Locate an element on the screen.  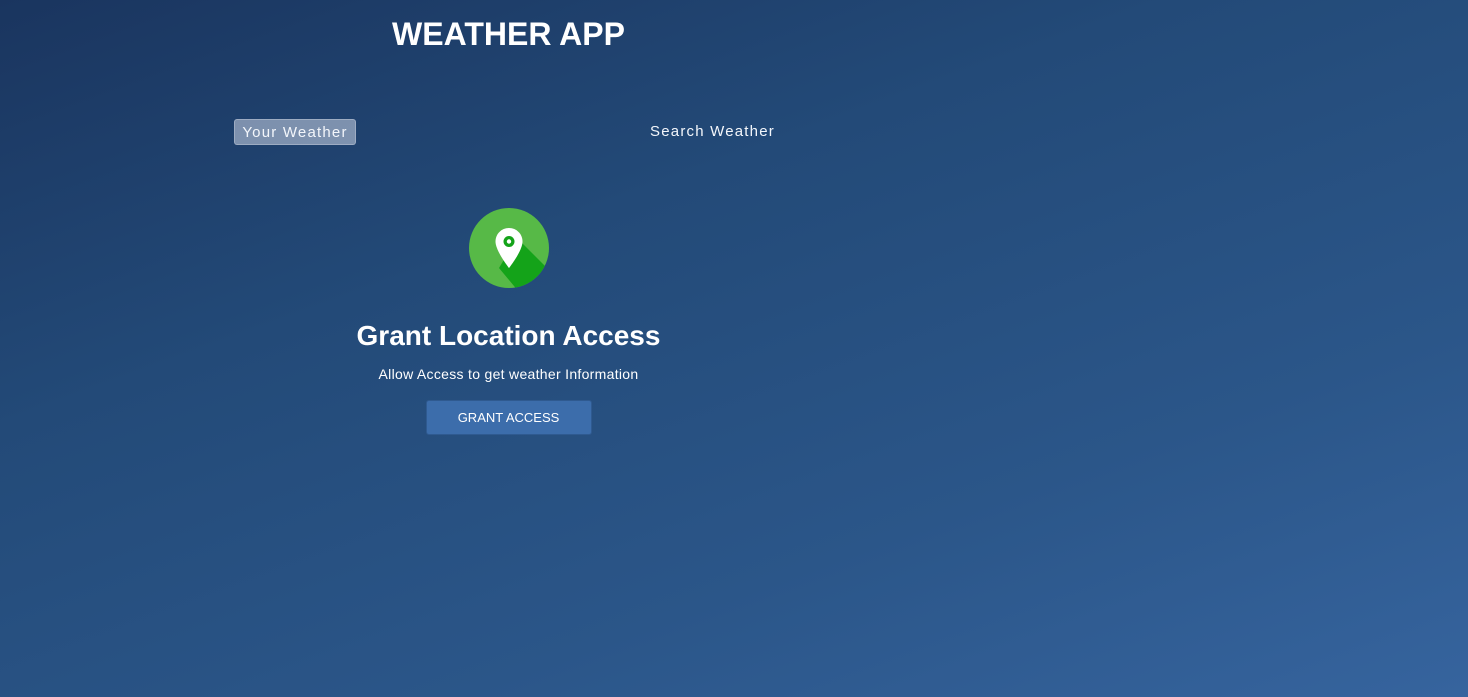
grant-access-button: GRANT ACCESS is located at coordinates (508, 417).